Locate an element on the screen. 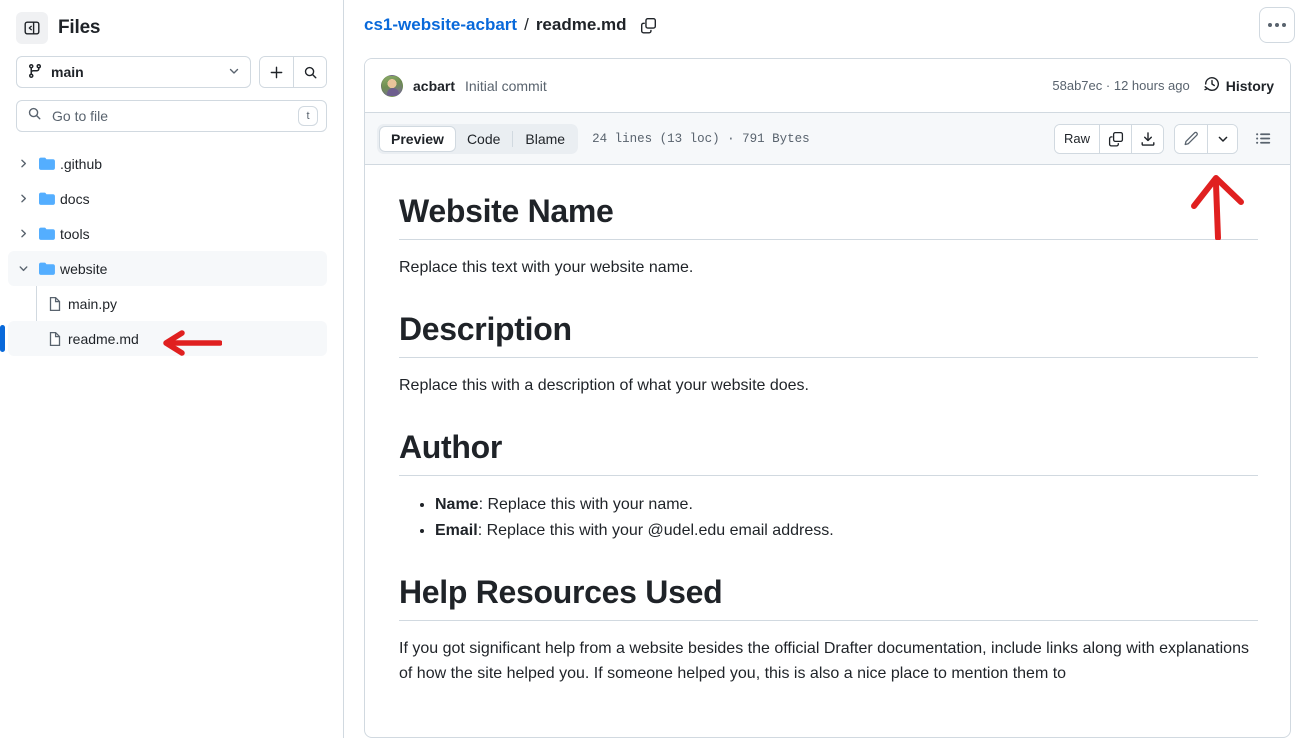 Image resolution: width=1311 pixels, height=738 pixels. sidebar-collapse-icon is located at coordinates (32, 28).